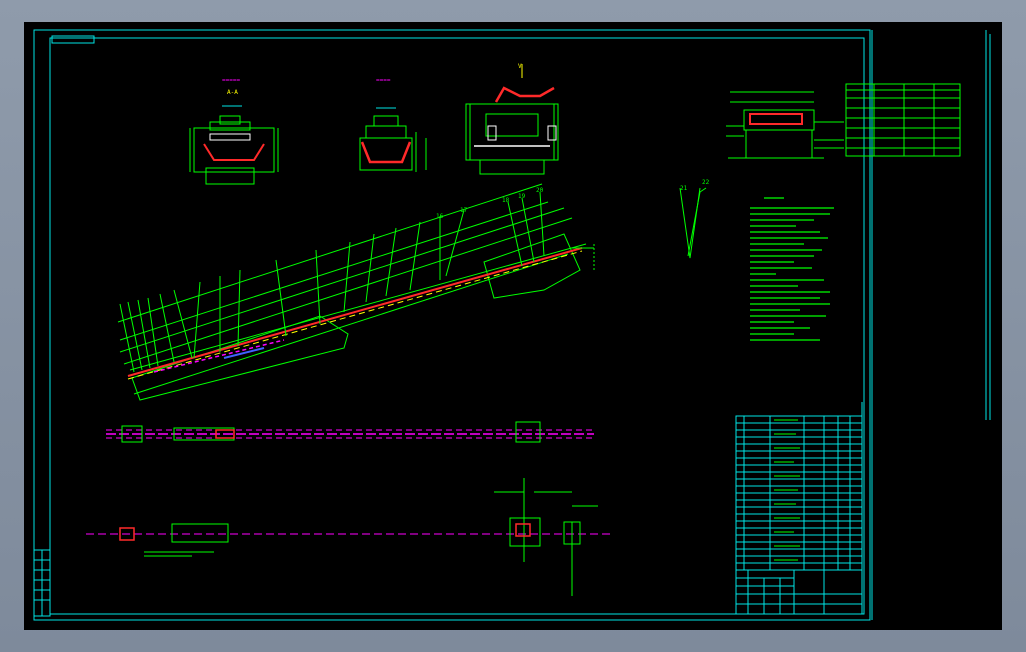 Image resolution: width=1026 pixels, height=652 pixels. Describe the element at coordinates (706, 182) in the screenshot. I see `svg-text: 22` at that location.